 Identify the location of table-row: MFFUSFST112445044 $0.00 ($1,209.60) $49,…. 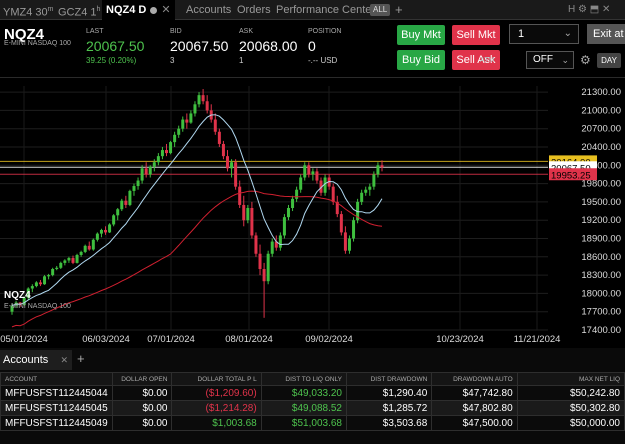
(312, 393).